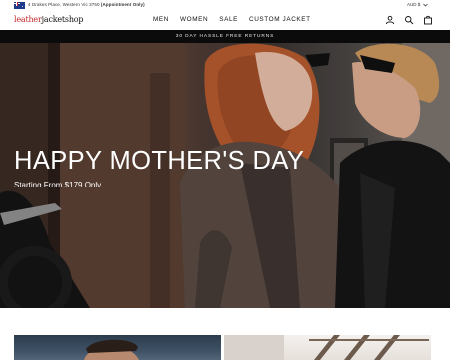 This screenshot has width=450, height=360. Describe the element at coordinates (280, 19) in the screenshot. I see `nav-item-custom-jacket: CUSTOM JACKET` at that location.